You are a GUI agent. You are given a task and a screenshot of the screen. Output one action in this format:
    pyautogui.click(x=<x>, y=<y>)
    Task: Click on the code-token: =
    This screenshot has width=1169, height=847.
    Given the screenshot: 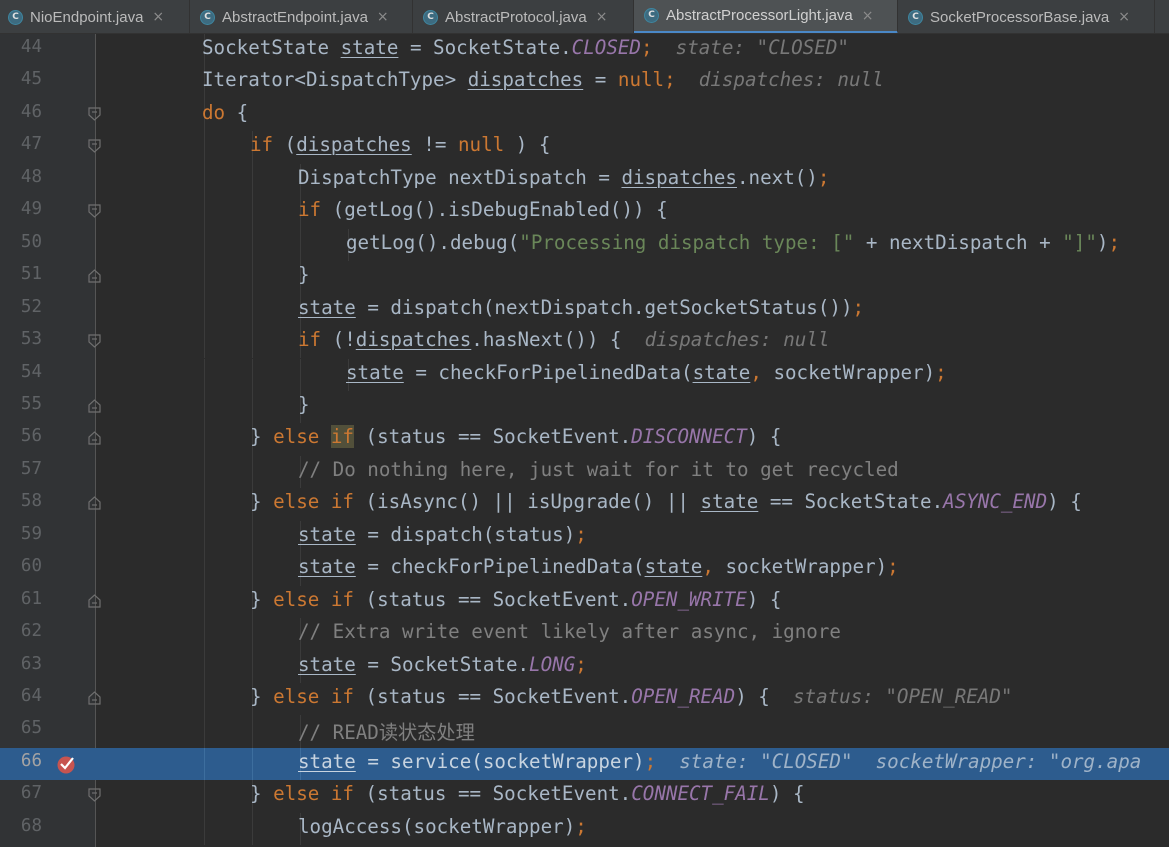 What is the action you would take?
    pyautogui.click(x=600, y=79)
    